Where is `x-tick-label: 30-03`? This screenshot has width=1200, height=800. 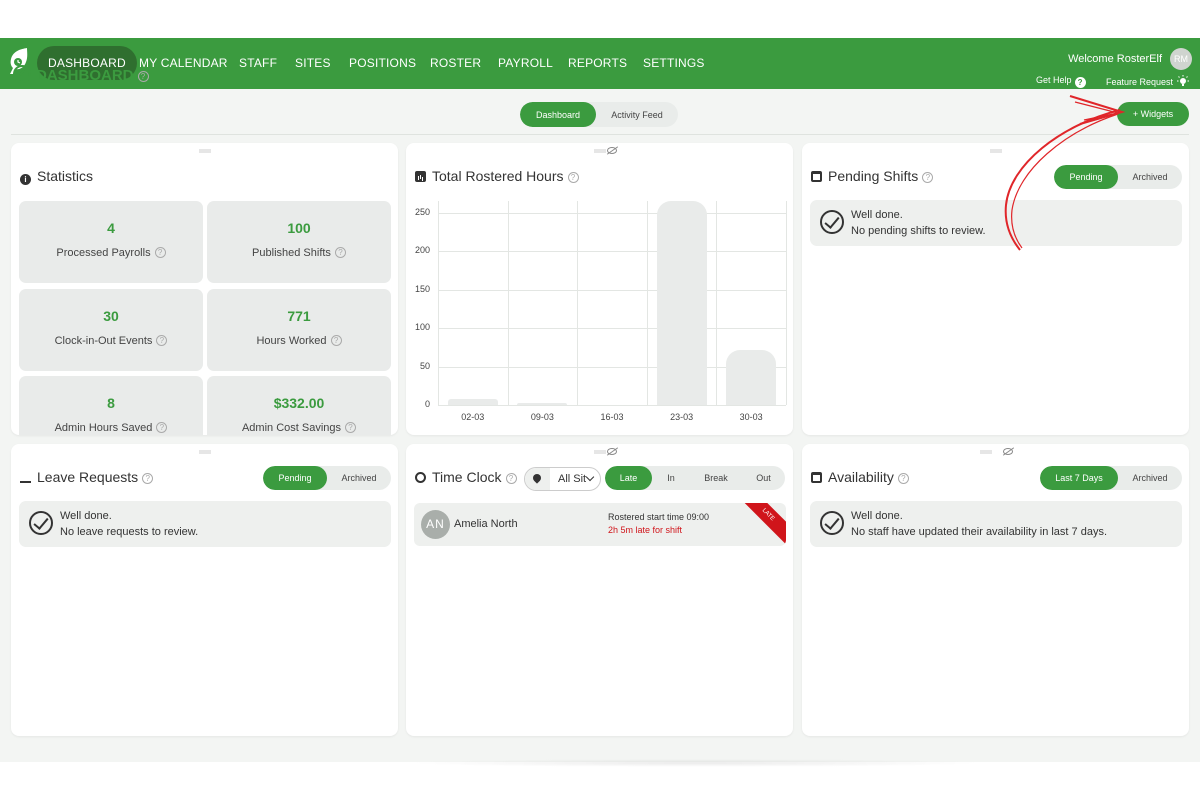 x-tick-label: 30-03 is located at coordinates (751, 417).